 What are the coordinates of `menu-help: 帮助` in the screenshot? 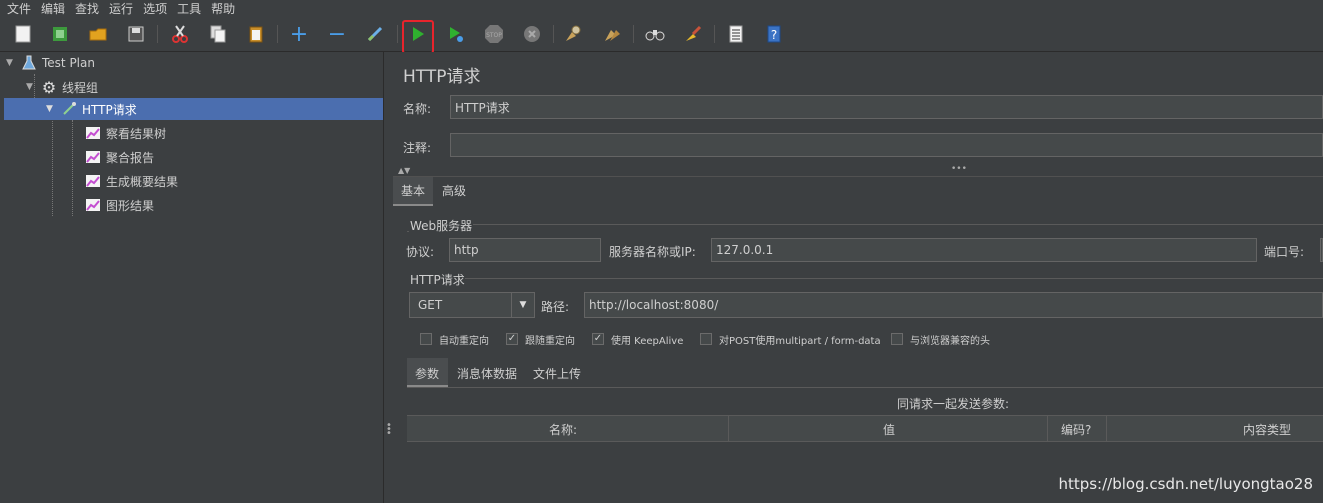 It's located at (223, 8).